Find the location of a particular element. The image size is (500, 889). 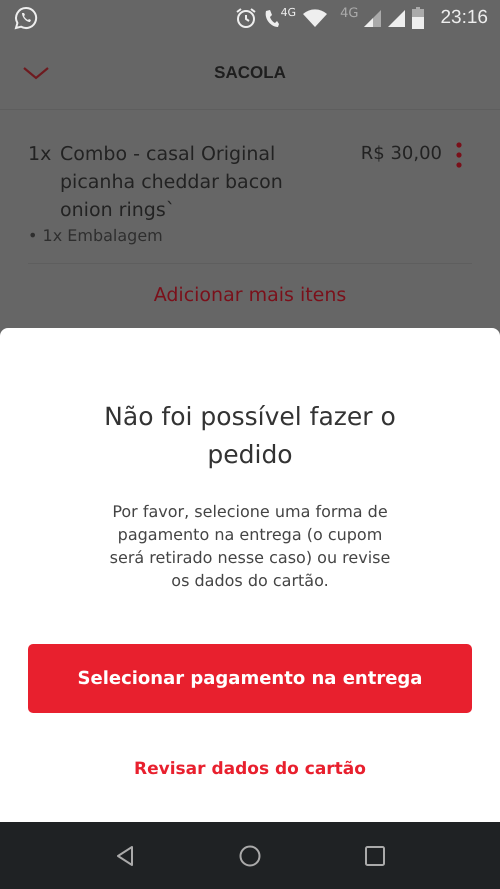

review-card-button: Revisar dados do cartão is located at coordinates (250, 769).